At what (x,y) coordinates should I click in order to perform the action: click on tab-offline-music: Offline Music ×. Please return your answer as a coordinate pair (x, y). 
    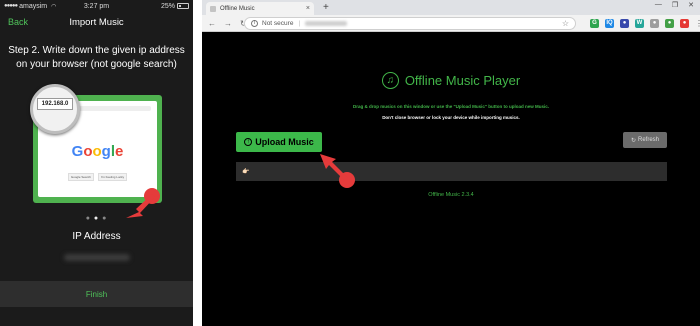
    Looking at the image, I should click on (260, 8).